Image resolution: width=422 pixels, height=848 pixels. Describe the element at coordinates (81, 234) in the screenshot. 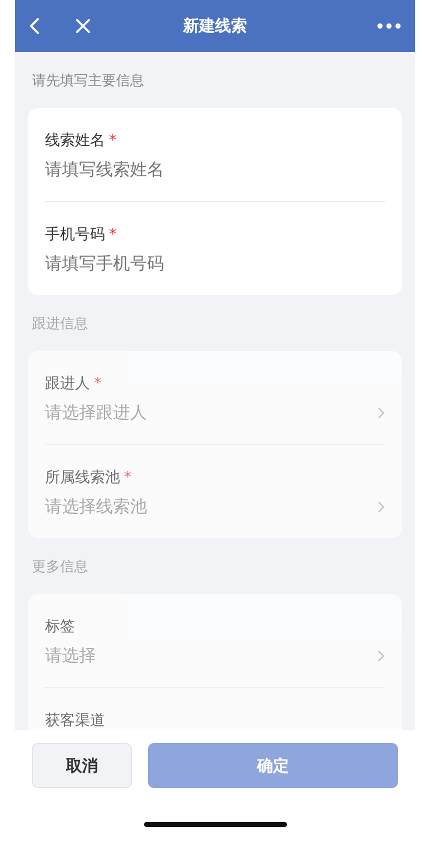

I see `field-label: 手机号码 *` at that location.